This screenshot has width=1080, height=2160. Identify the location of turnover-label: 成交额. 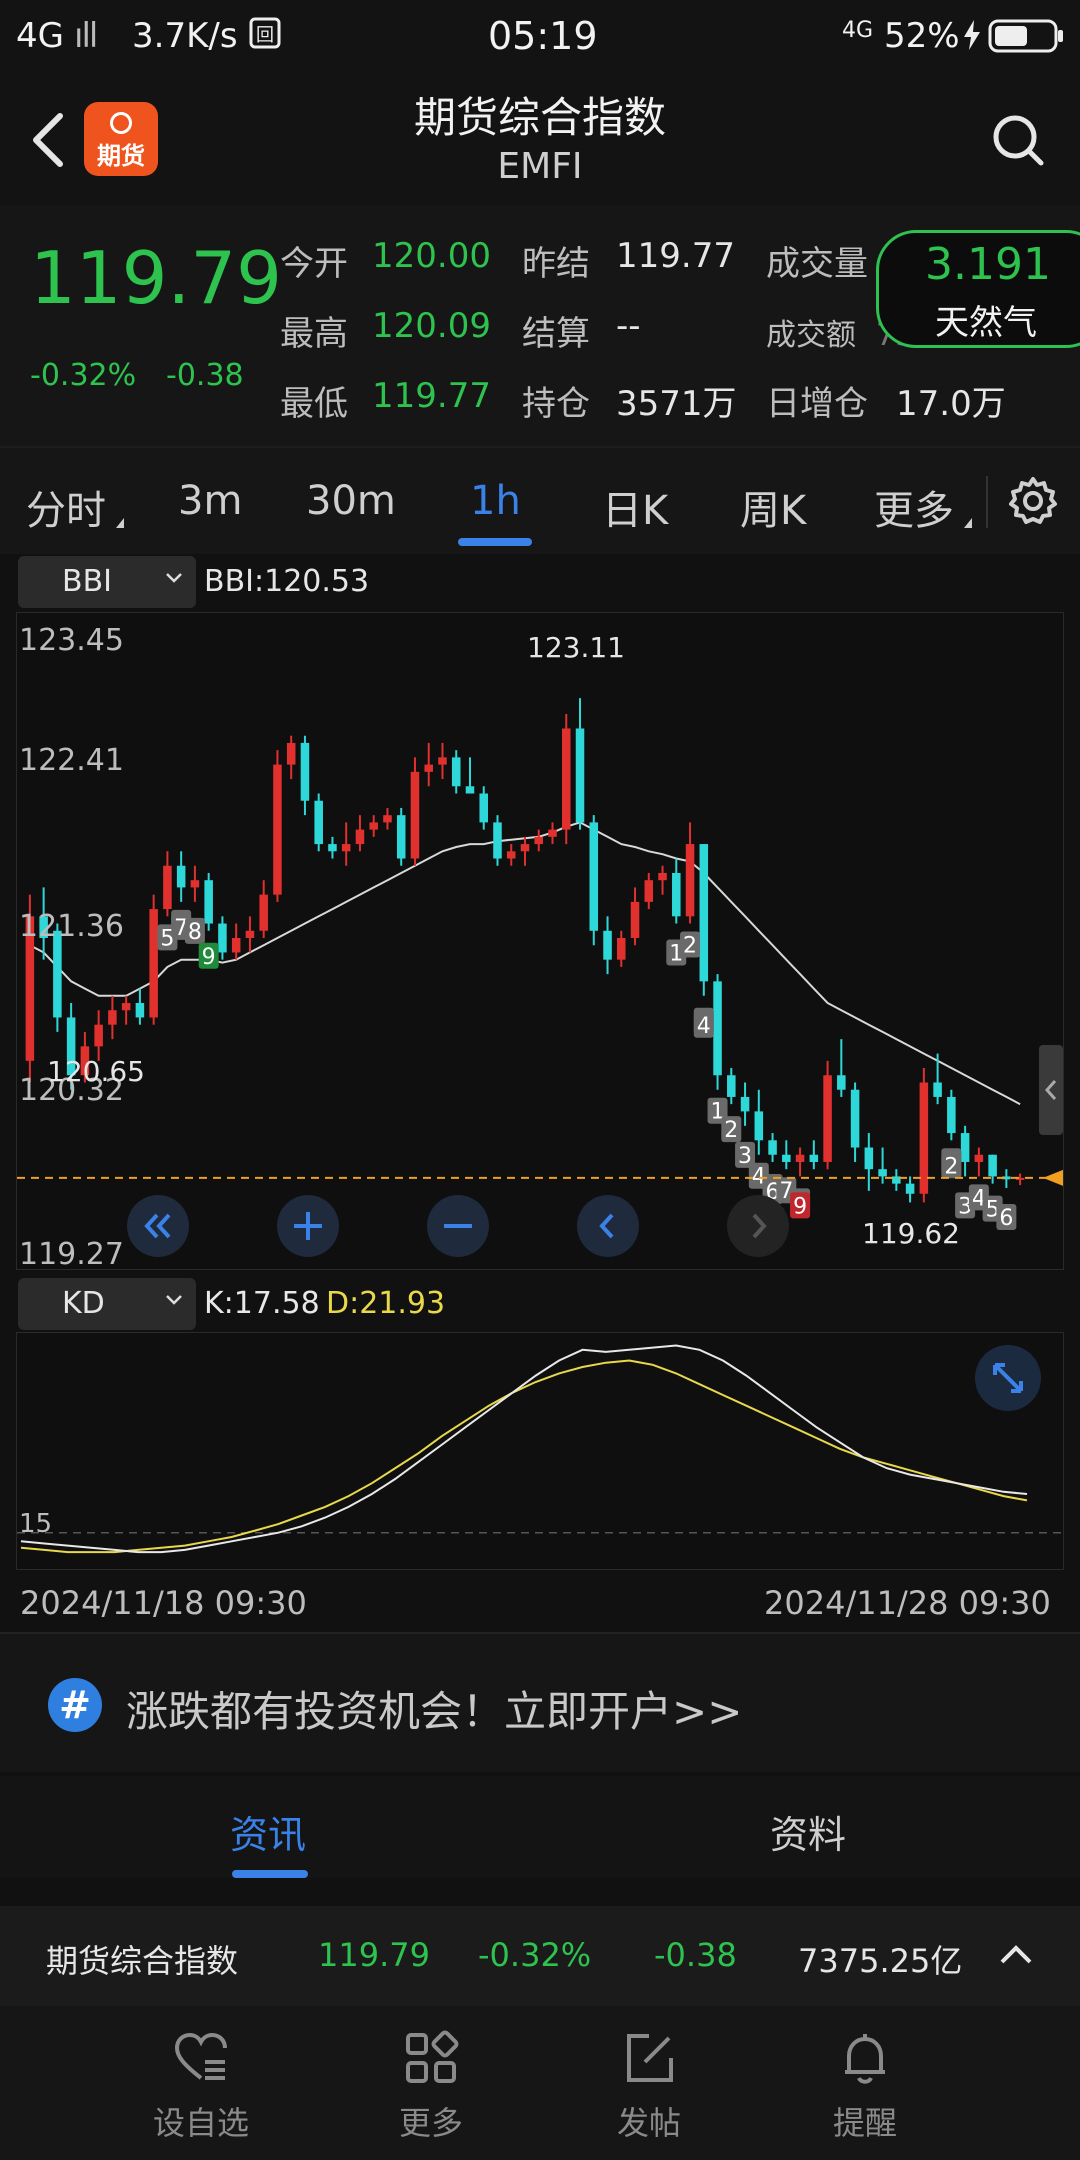
(811, 335).